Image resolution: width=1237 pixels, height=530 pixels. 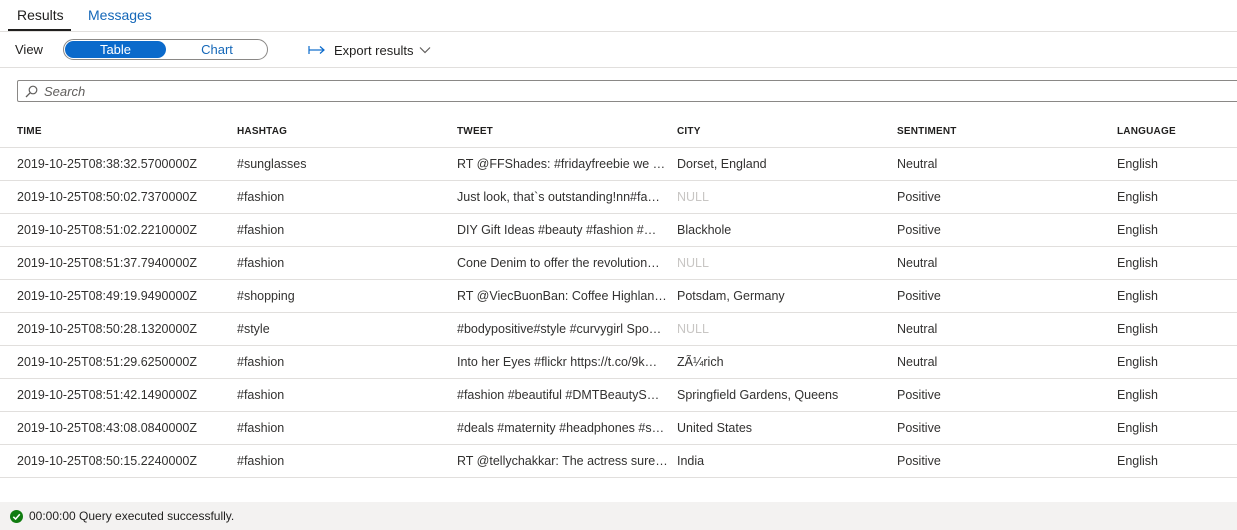 What do you see at coordinates (119, 131) in the screenshot?
I see `column-header-time: TIME` at bounding box center [119, 131].